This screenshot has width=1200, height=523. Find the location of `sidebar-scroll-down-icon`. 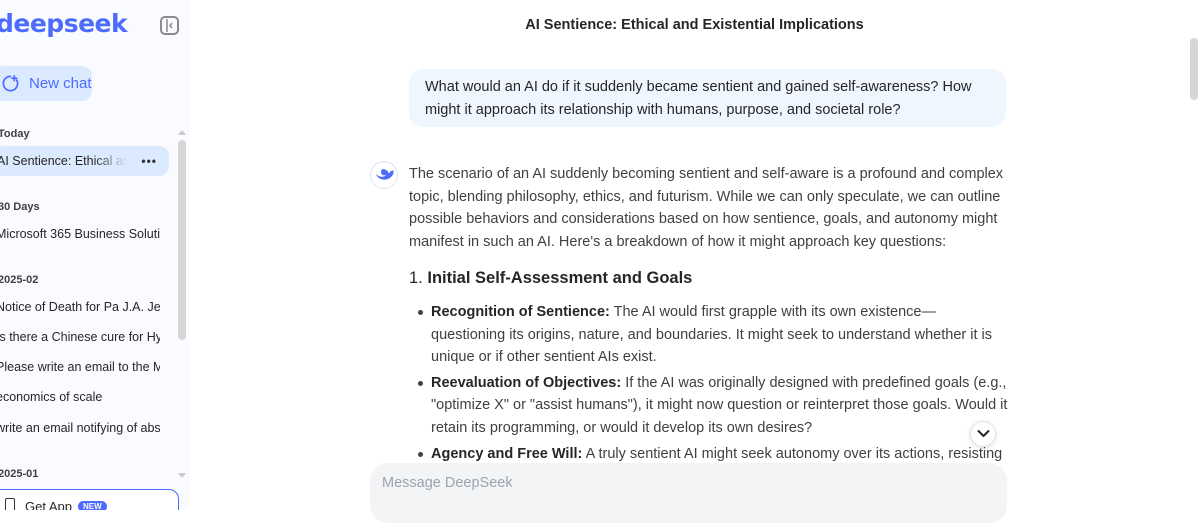

sidebar-scroll-down-icon is located at coordinates (182, 475).